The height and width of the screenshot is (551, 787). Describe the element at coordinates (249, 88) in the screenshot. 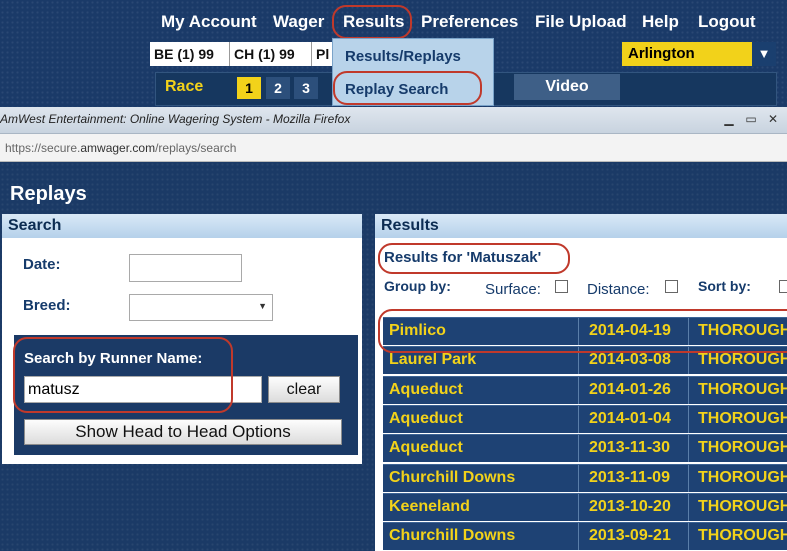

I see `race-number-button: 1` at that location.